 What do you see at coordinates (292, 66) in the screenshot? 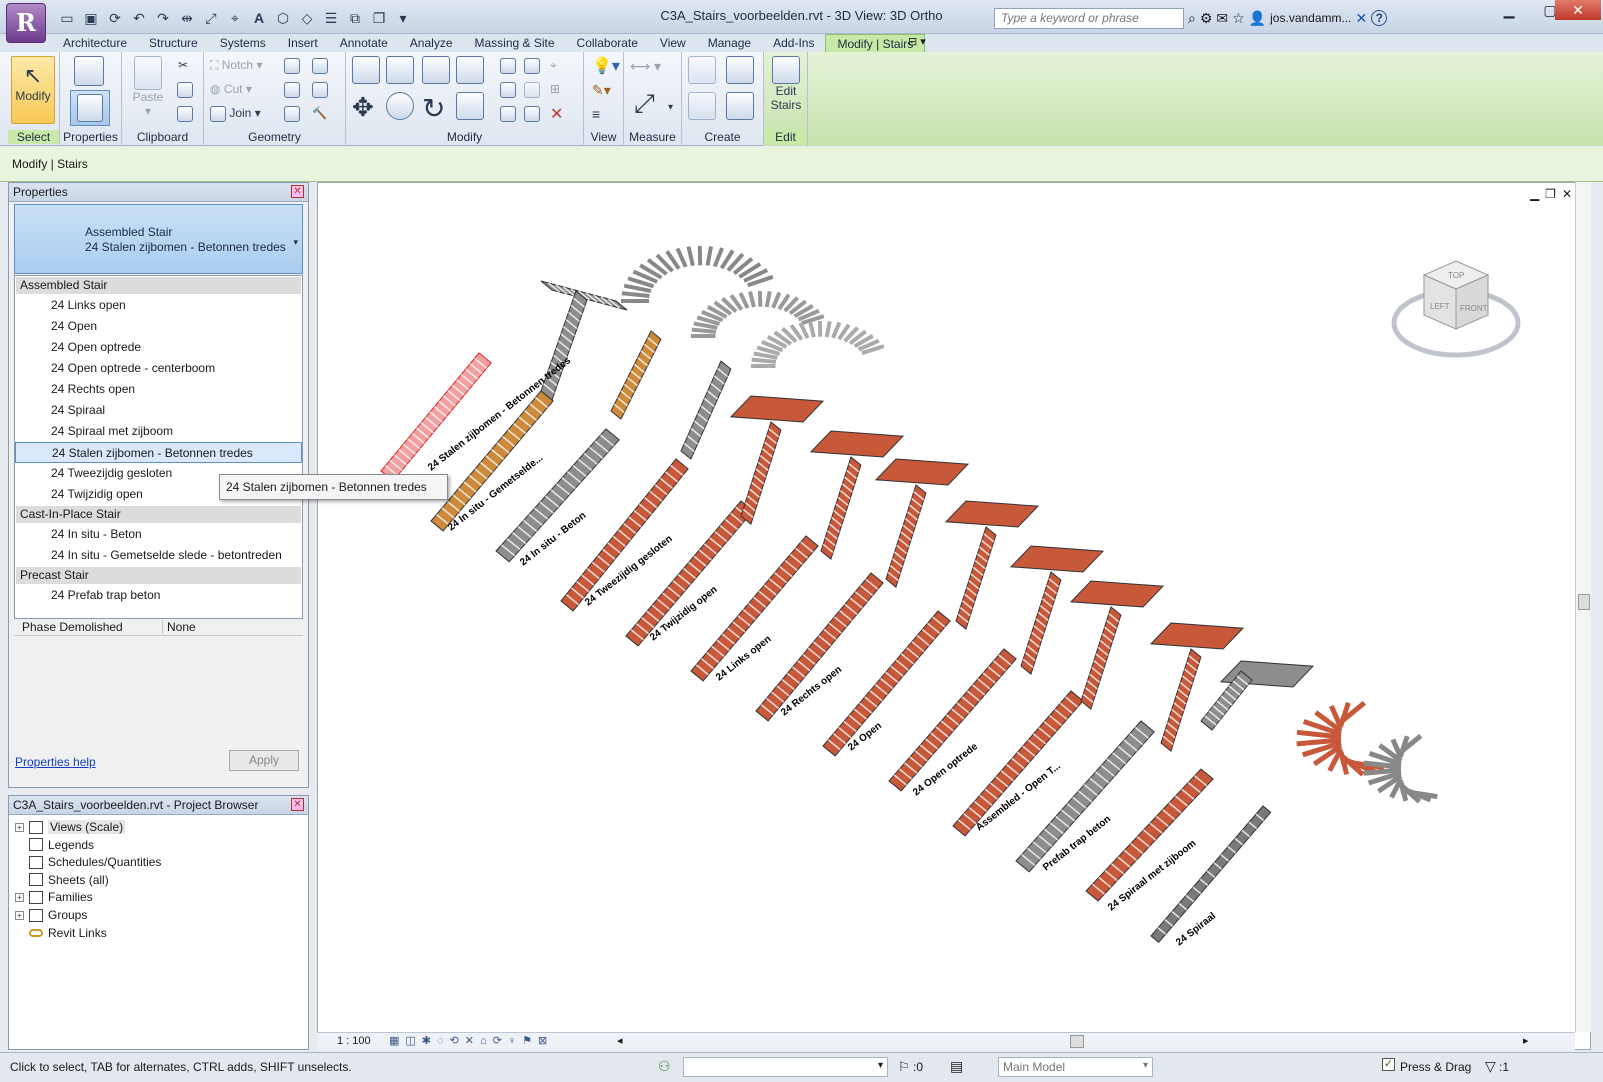
I see `wall-joins-icon` at bounding box center [292, 66].